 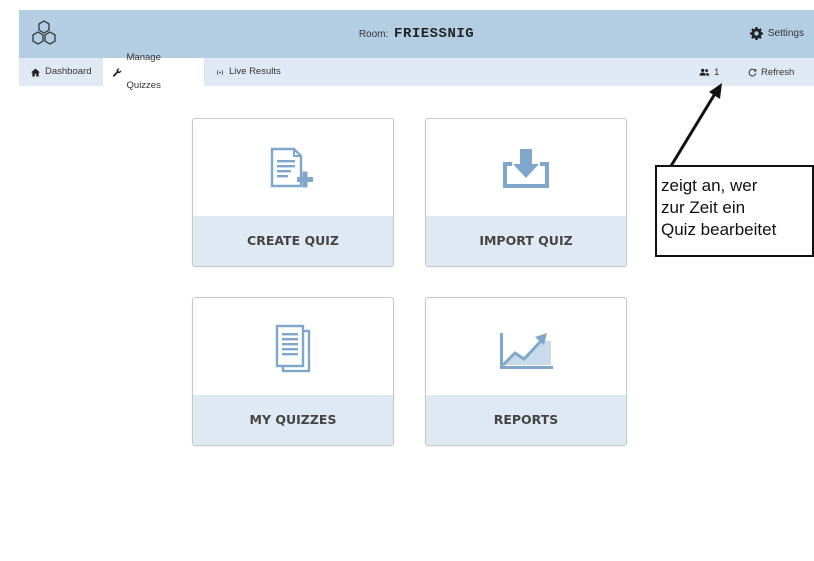 What do you see at coordinates (526, 420) in the screenshot?
I see `reports-label: REPORTS` at bounding box center [526, 420].